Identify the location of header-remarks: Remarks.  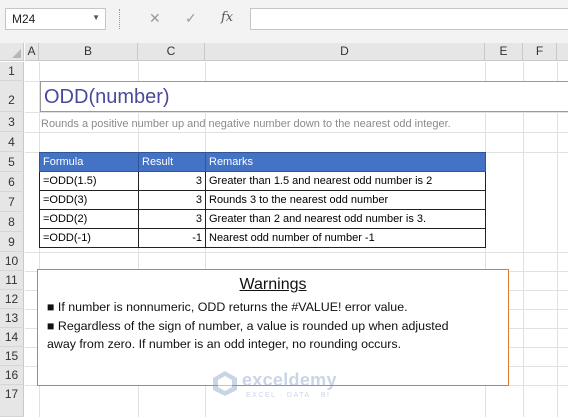
(345, 162).